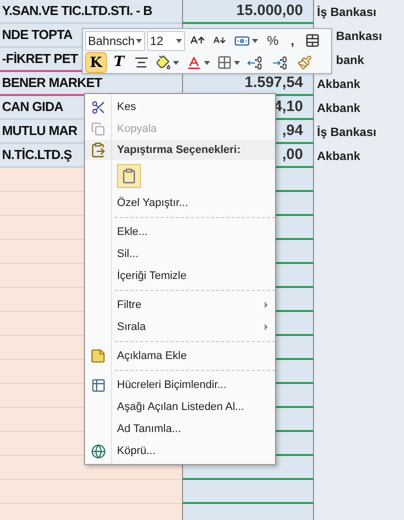 The width and height of the screenshot is (404, 520). What do you see at coordinates (194, 62) in the screenshot?
I see `font-color-icon` at bounding box center [194, 62].